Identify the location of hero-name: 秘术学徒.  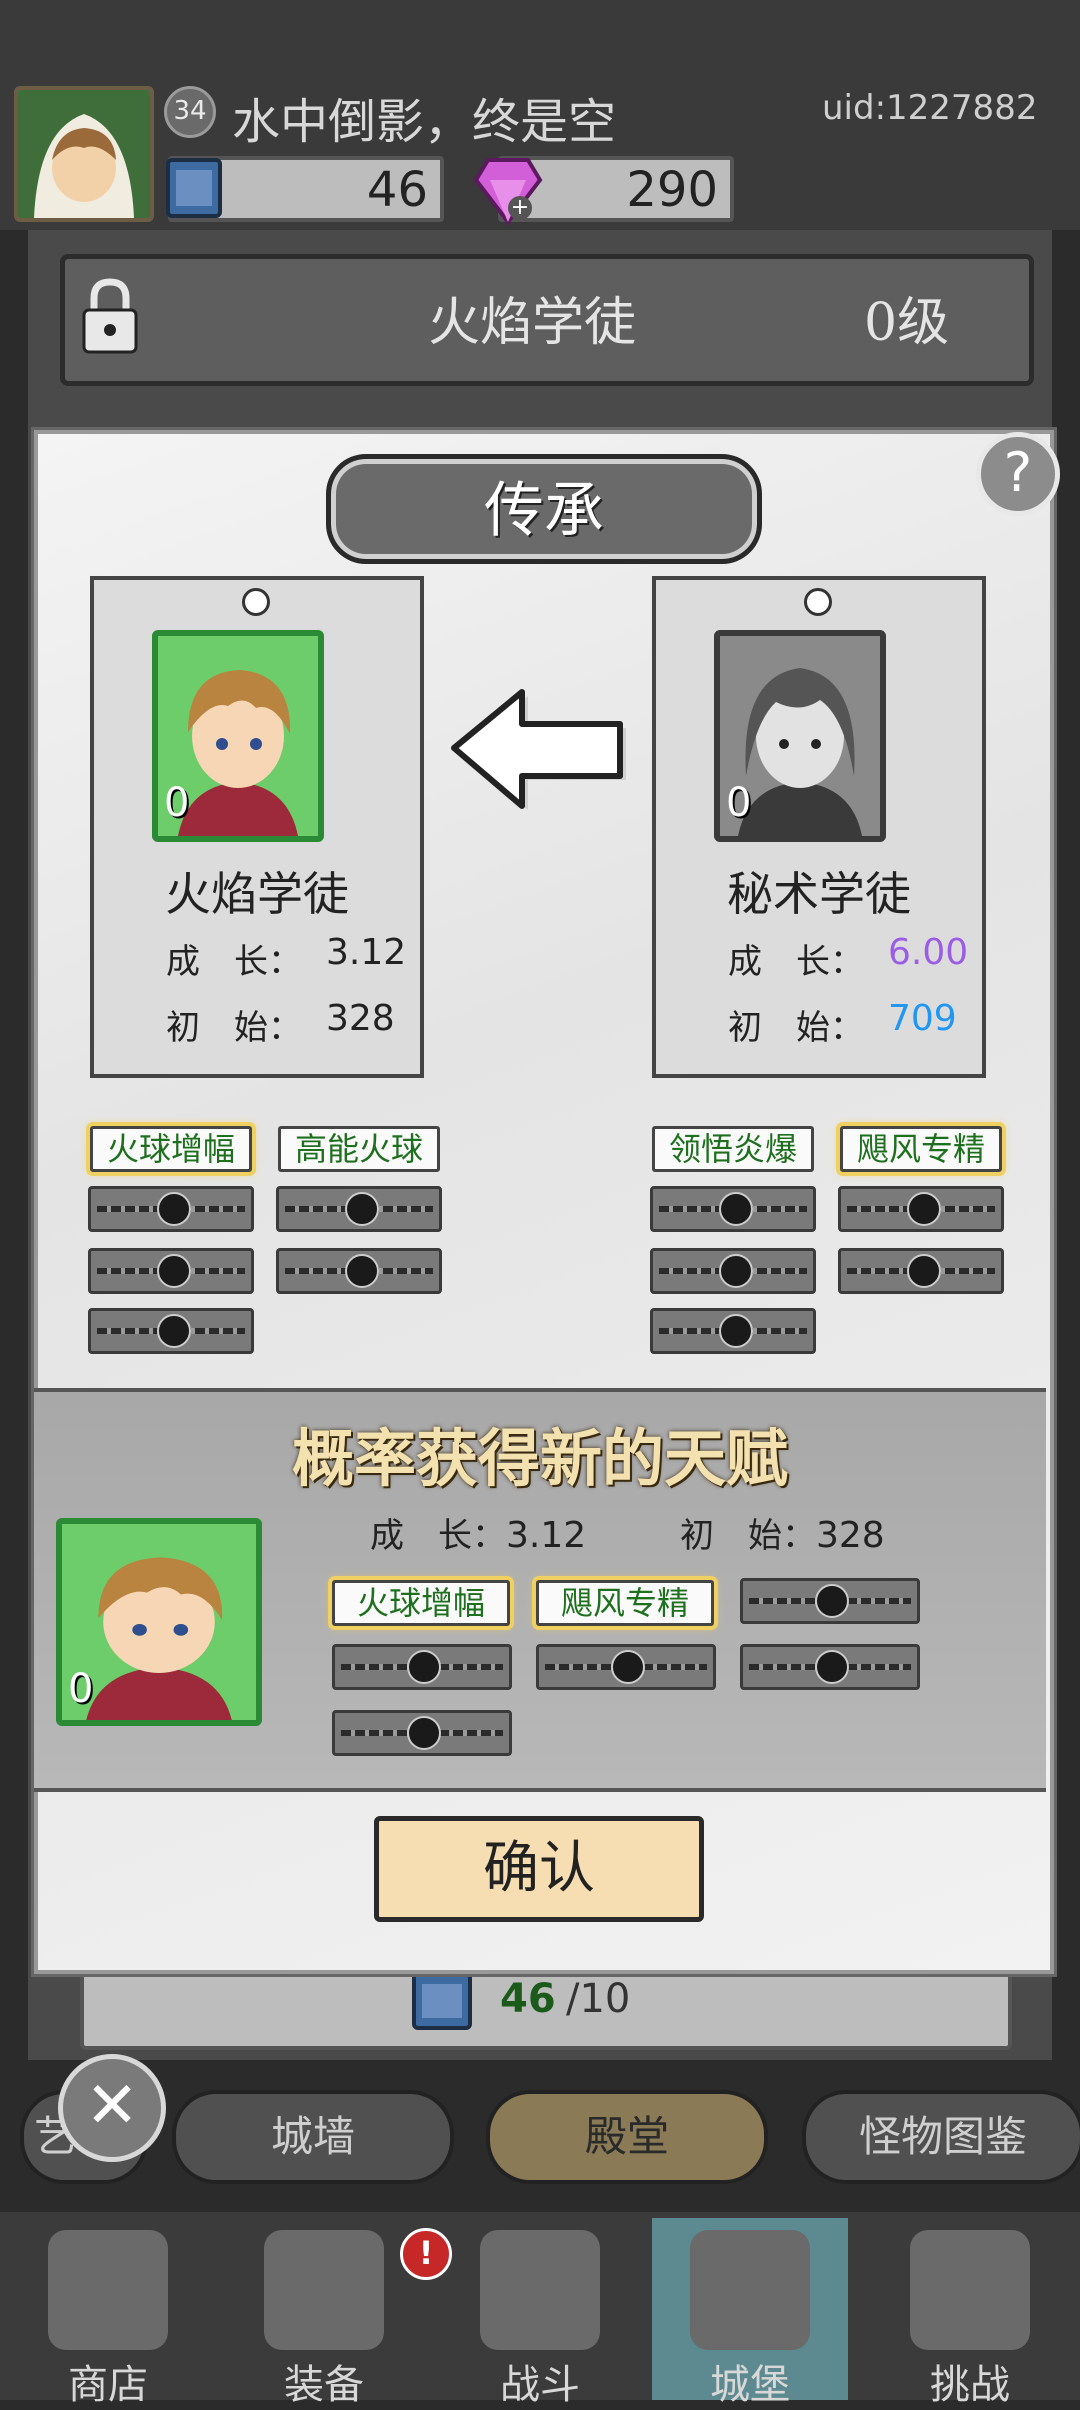
(819, 894).